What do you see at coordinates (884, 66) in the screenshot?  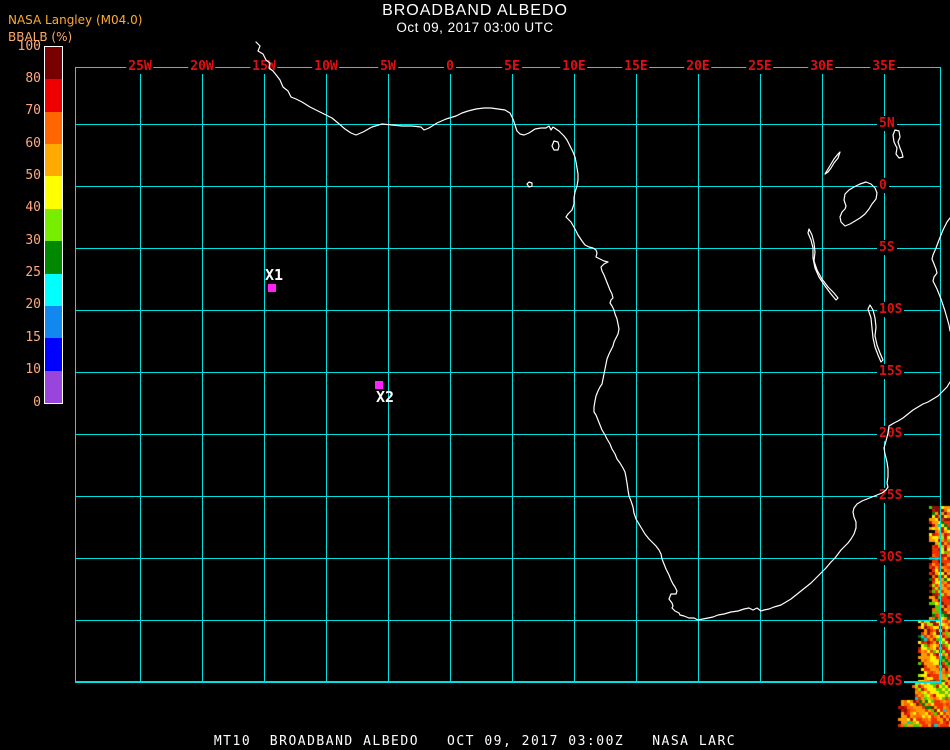 I see `lon-label: 35E` at bounding box center [884, 66].